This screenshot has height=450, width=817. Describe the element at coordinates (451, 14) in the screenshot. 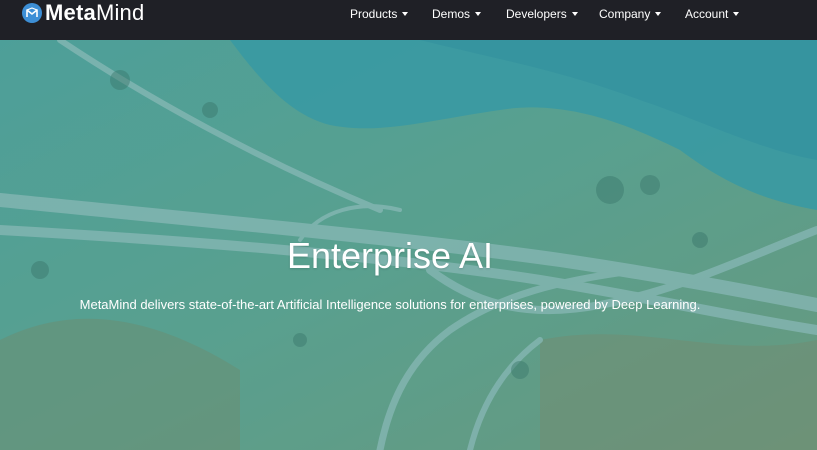

I see `nav-demos-label: Demos` at that location.